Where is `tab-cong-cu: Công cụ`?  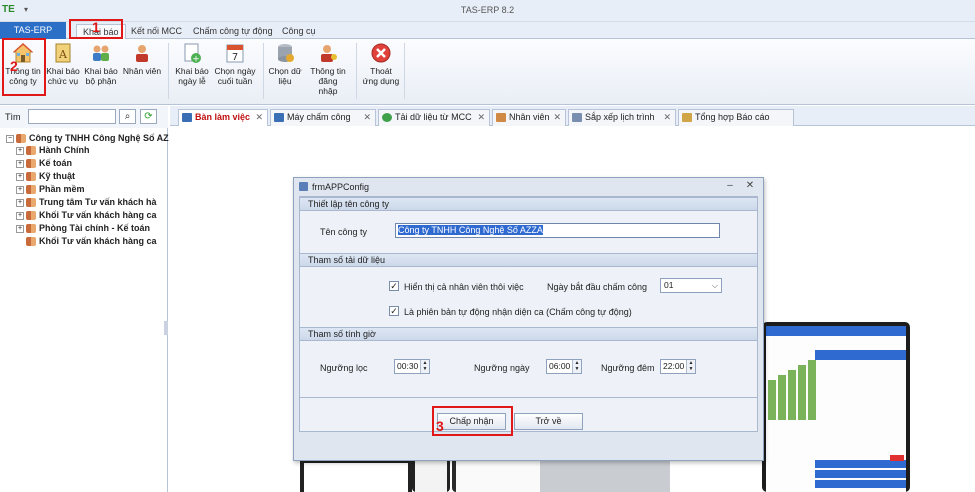 tab-cong-cu: Công cụ is located at coordinates (299, 31).